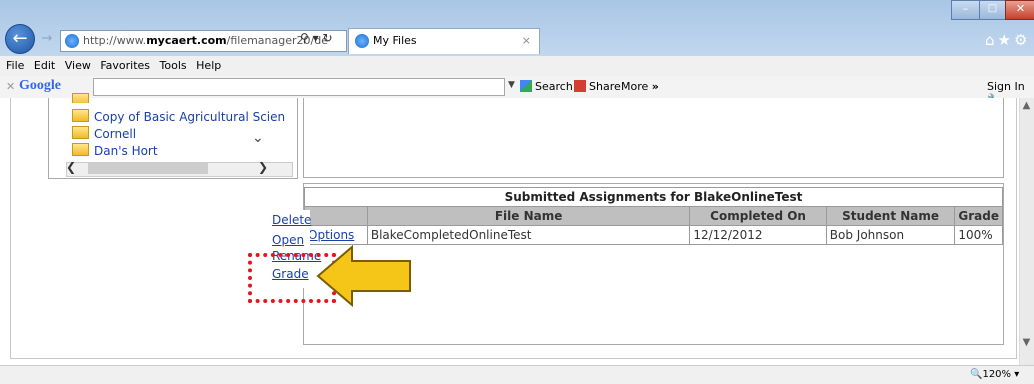  What do you see at coordinates (997, 374) in the screenshot?
I see `zoom-level: 120%` at bounding box center [997, 374].